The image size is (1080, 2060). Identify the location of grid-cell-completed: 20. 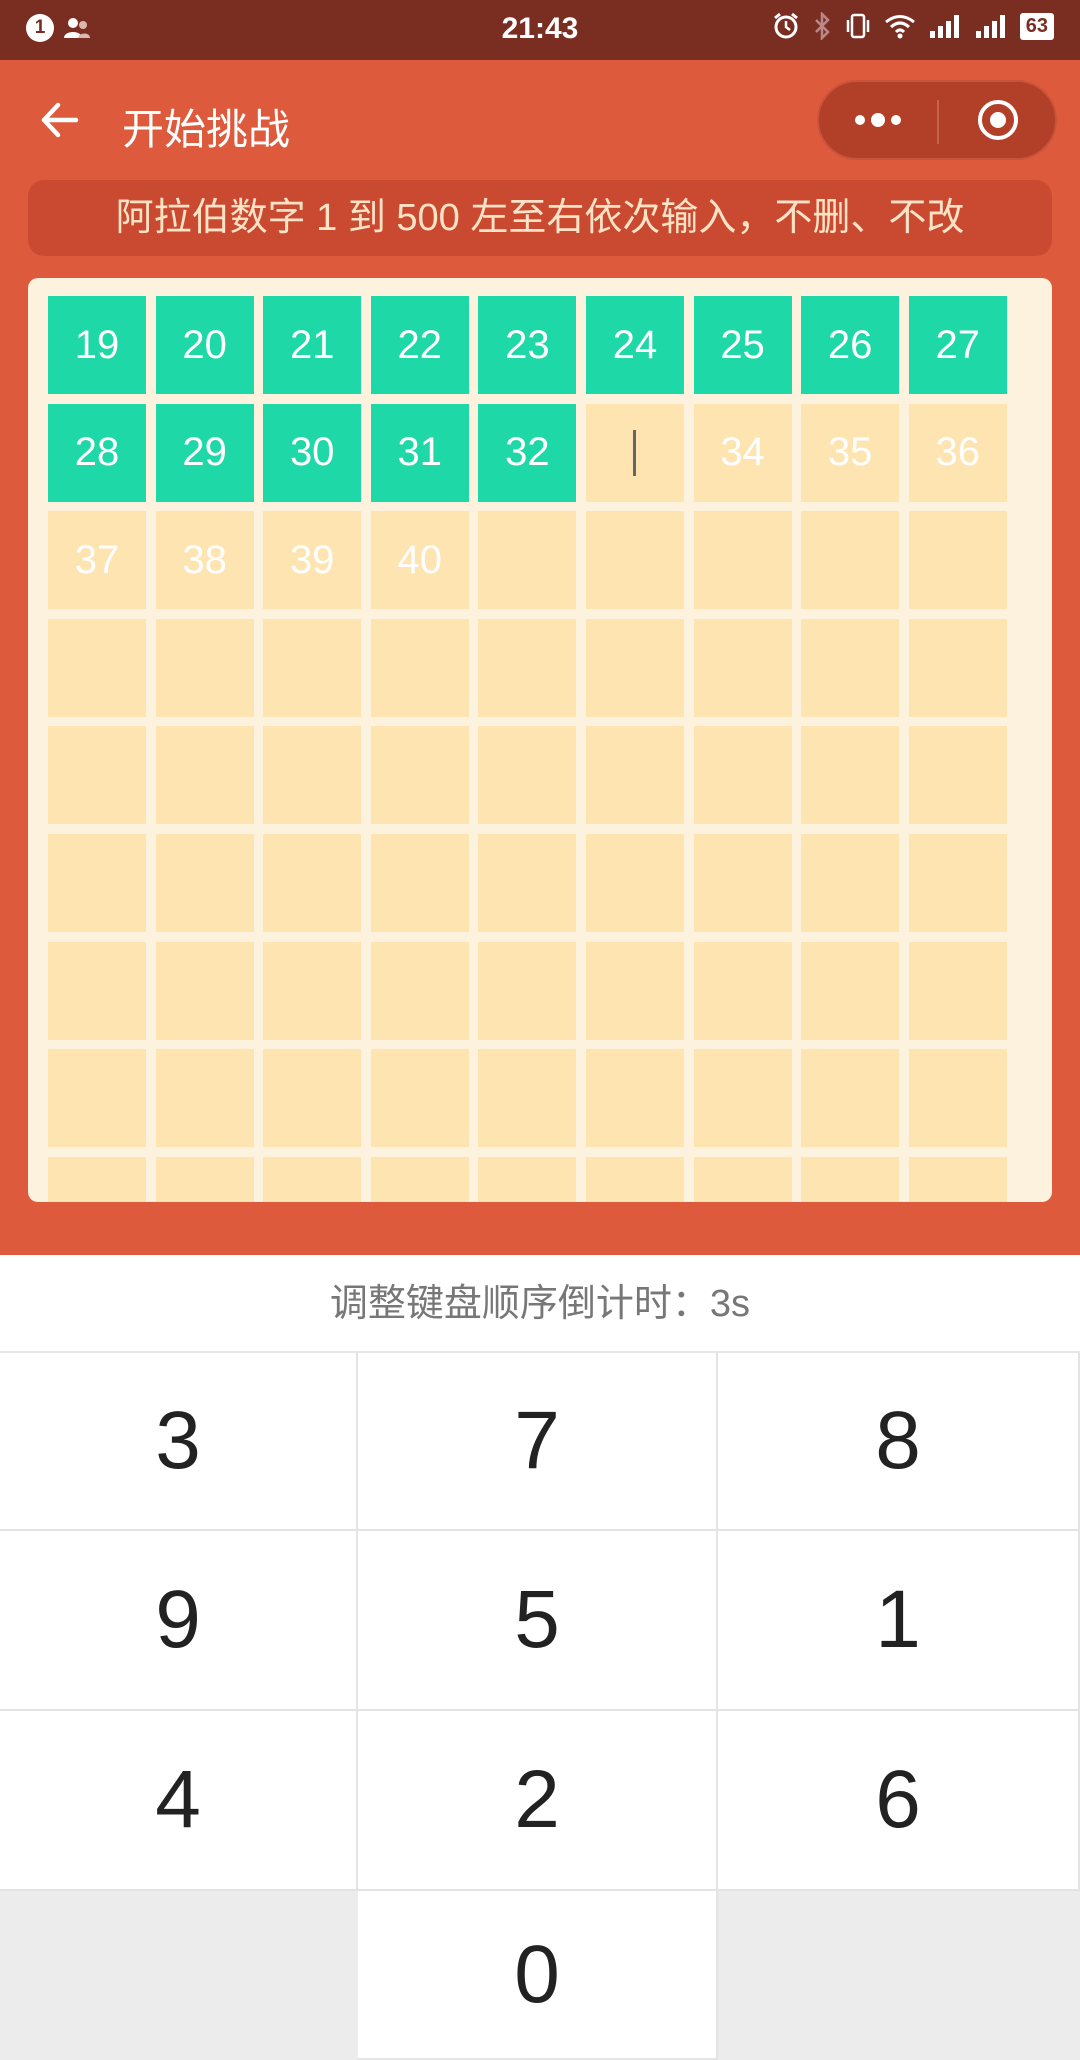
(204, 345).